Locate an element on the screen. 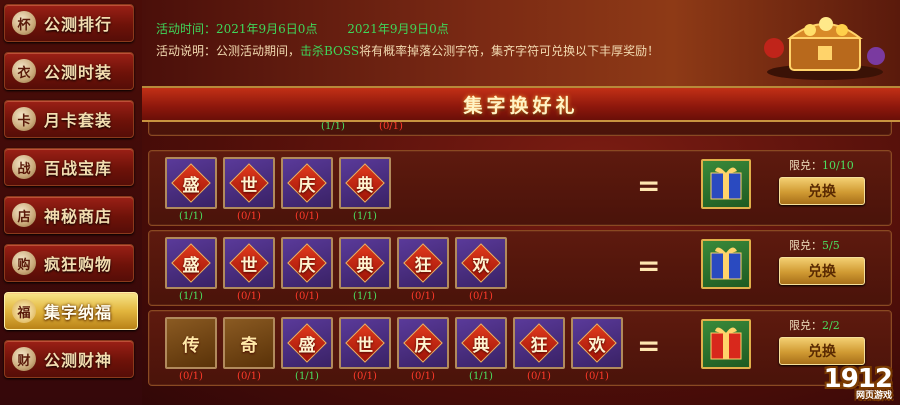 The height and width of the screenshot is (405, 900). sidebar-item-4: 战百战宝库 is located at coordinates (69, 167).